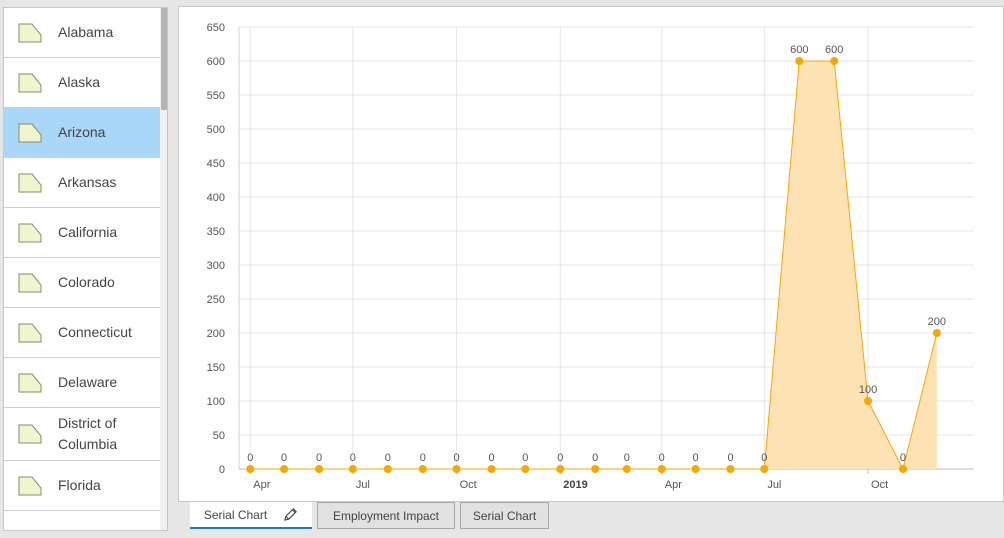 This screenshot has height=538, width=1004. I want to click on y-tick-label: 350, so click(216, 232).